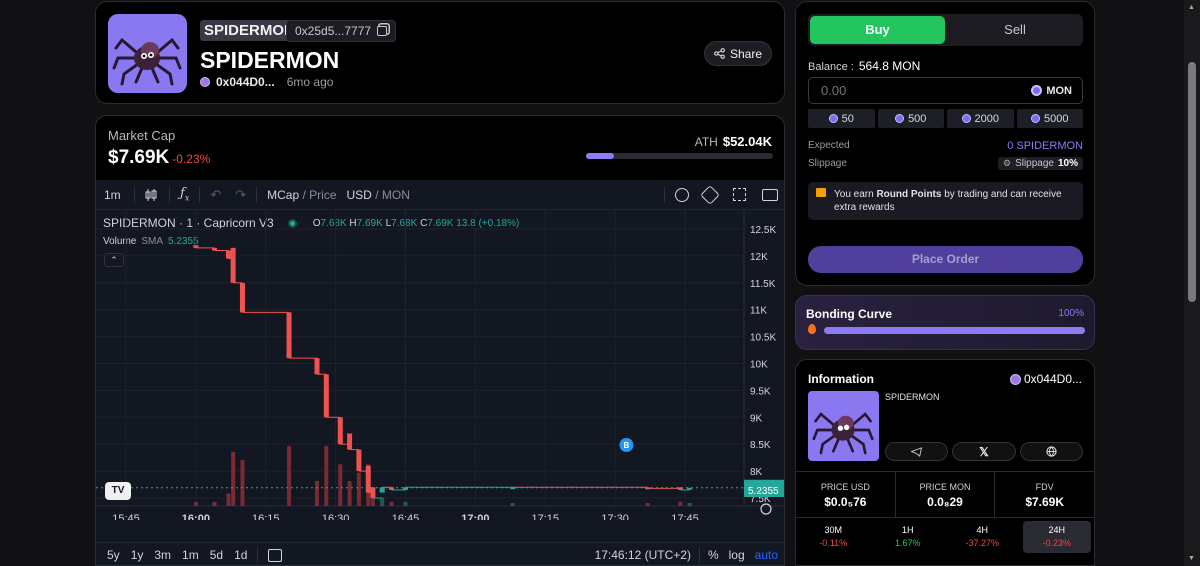 The height and width of the screenshot is (566, 1200). What do you see at coordinates (713, 555) in the screenshot?
I see `percent-toggle: %` at bounding box center [713, 555].